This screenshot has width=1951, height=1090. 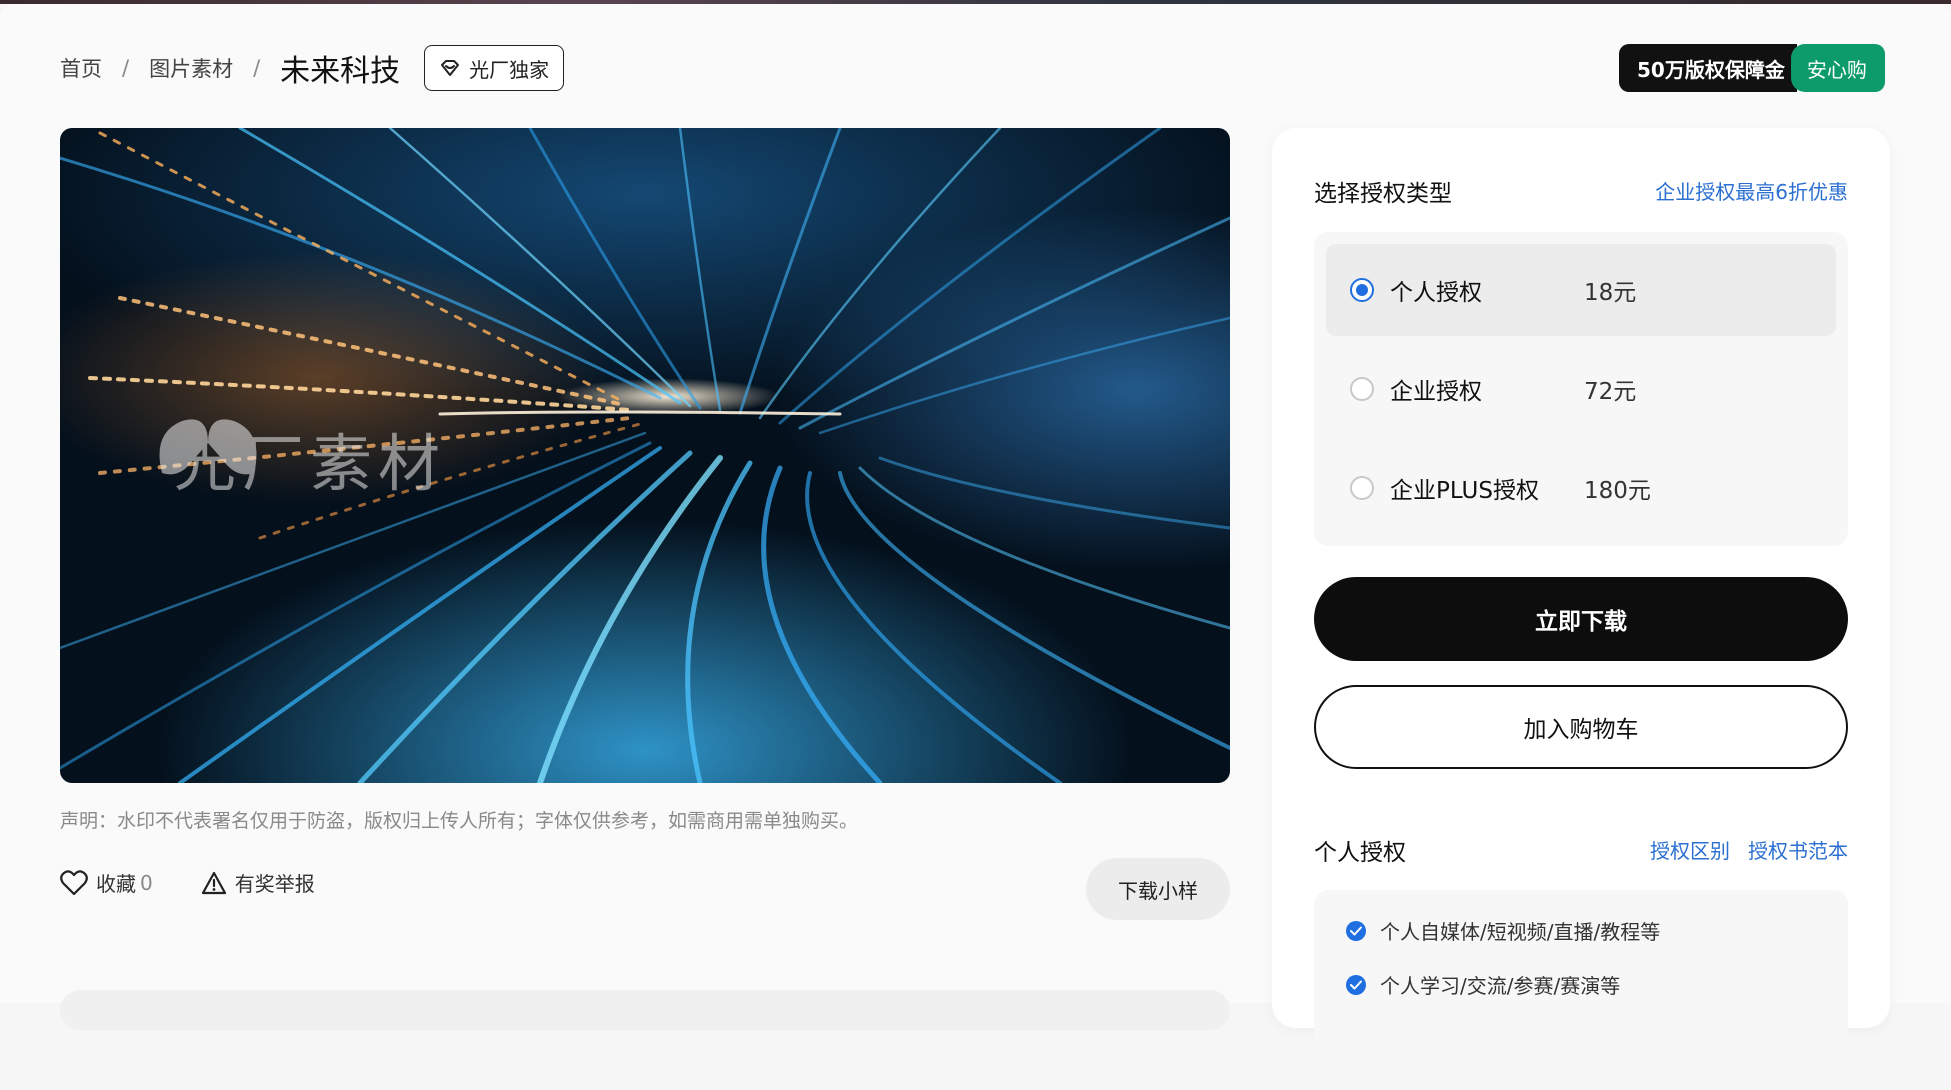 I want to click on breadcrumb: 首页 / 图片素材 / 未来科技 光厂独家, so click(x=312, y=68).